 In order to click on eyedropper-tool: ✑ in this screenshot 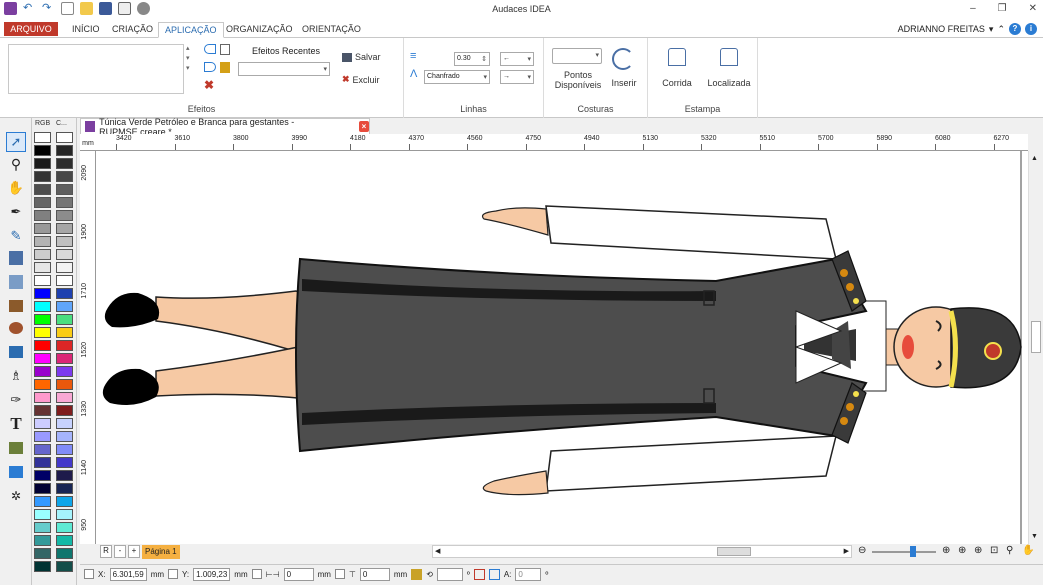, I will do `click(16, 400)`.